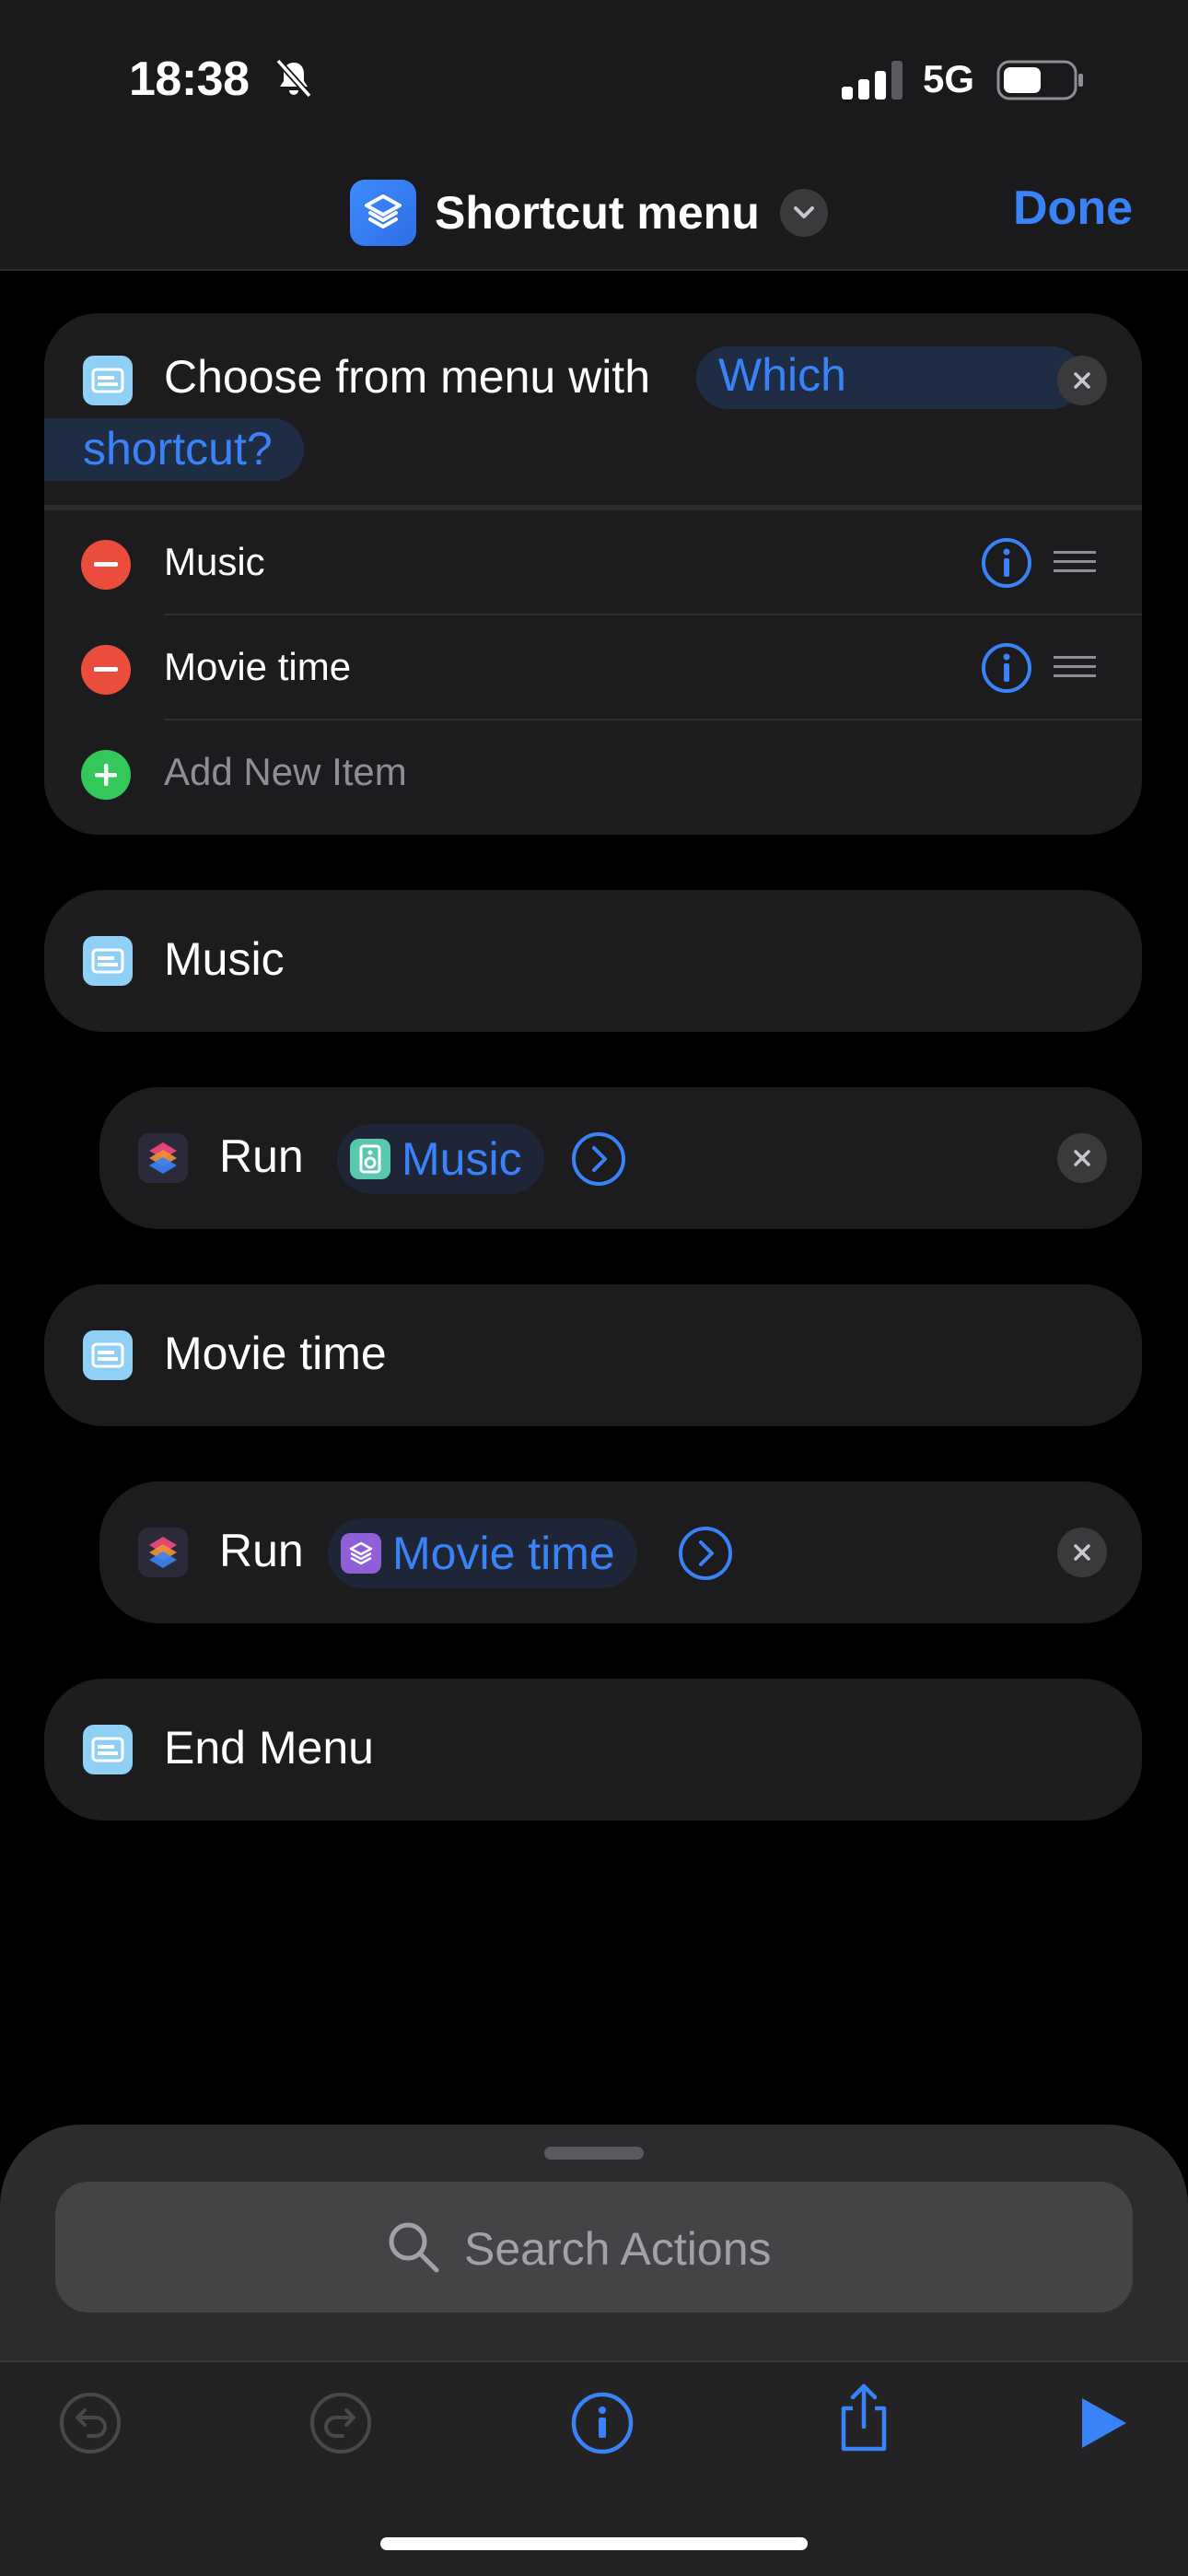 The image size is (1188, 2576). What do you see at coordinates (949, 78) in the screenshot?
I see `network-label: 5G` at bounding box center [949, 78].